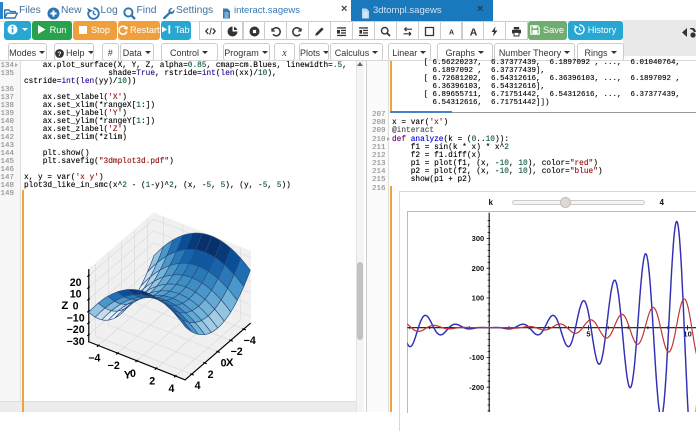 The width and height of the screenshot is (696, 431). Describe the element at coordinates (478, 298) in the screenshot. I see `svg-text: 100` at that location.